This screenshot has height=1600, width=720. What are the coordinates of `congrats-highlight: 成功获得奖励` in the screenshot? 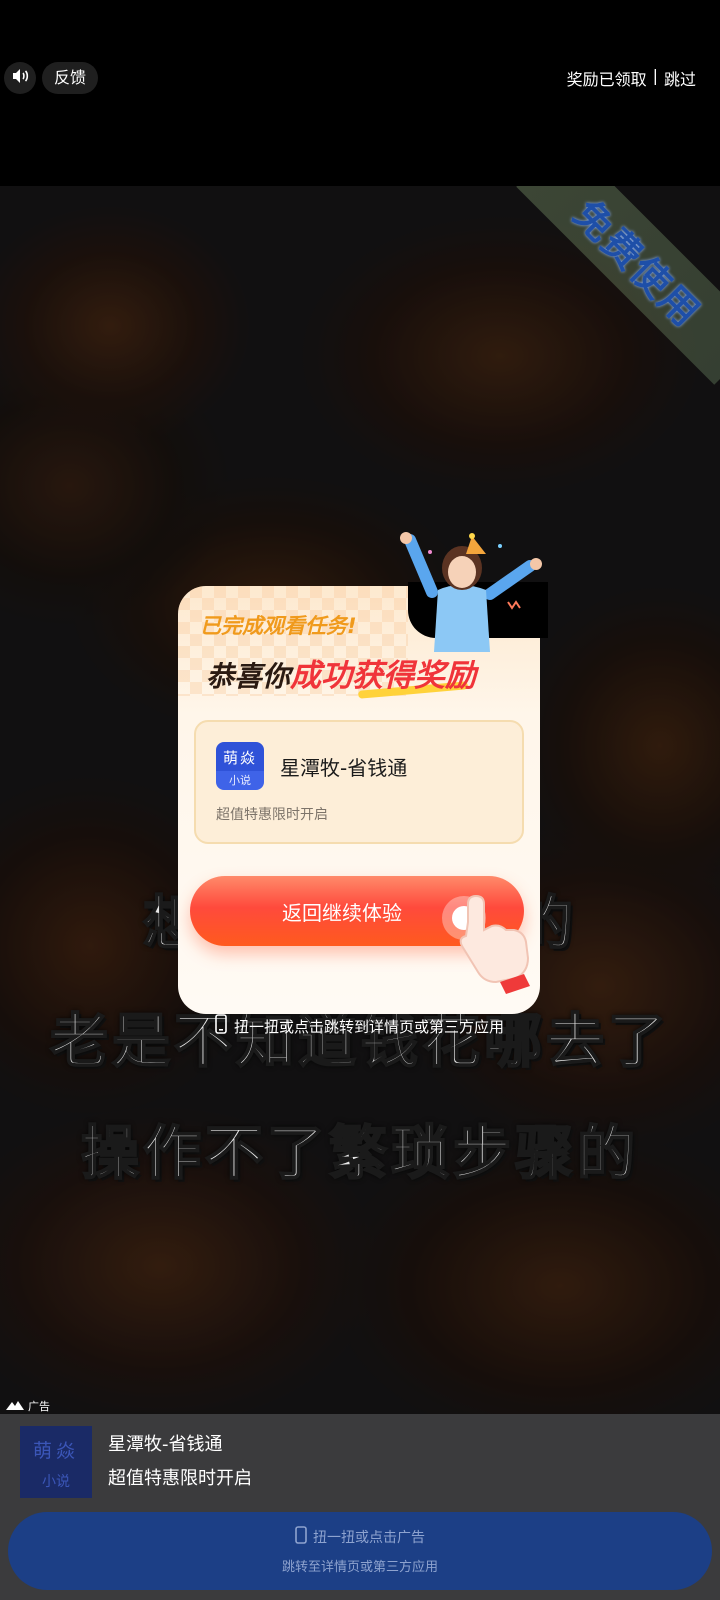 It's located at (383, 676).